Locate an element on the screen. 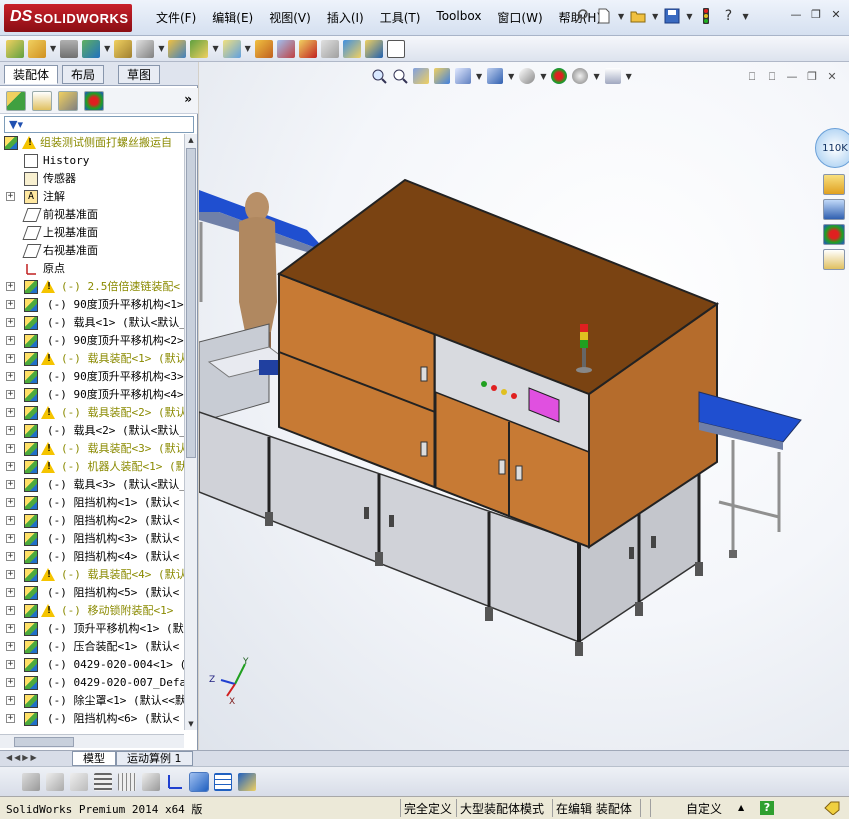  tree-item-component: + (-) 阻挡机构<1> (默认< is located at coordinates (92, 503).